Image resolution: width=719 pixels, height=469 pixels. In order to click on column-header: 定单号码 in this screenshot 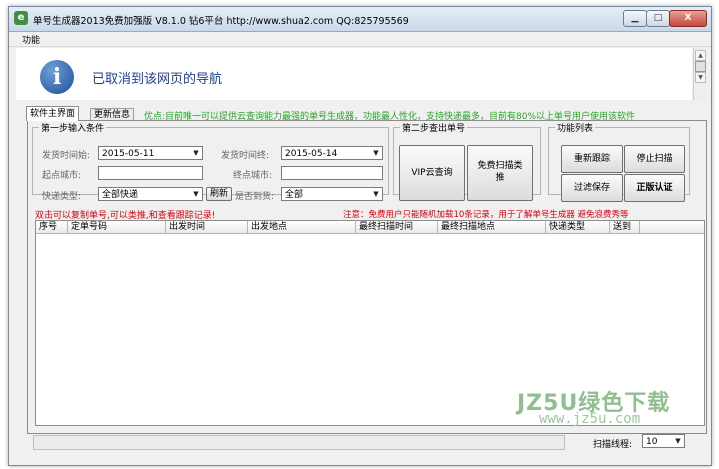, I will do `click(117, 227)`.